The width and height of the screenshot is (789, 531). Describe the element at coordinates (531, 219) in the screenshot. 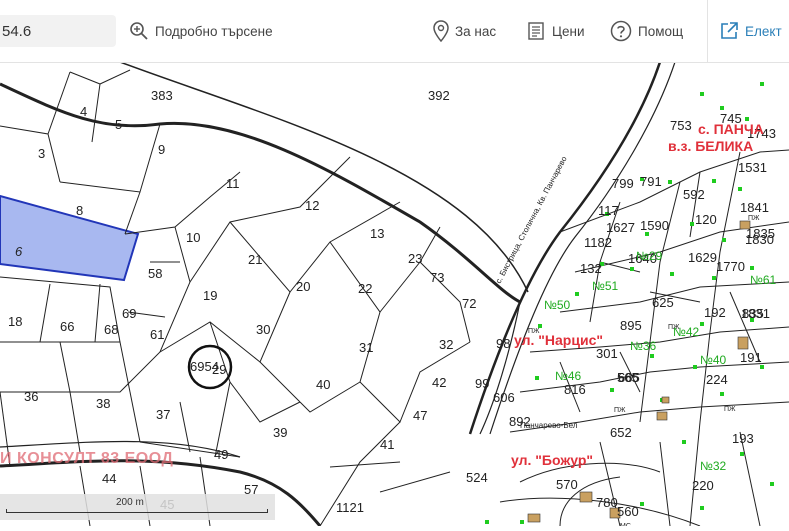

I see `road-label: с. Бистрица, Столична, Кв. Панчарево` at that location.